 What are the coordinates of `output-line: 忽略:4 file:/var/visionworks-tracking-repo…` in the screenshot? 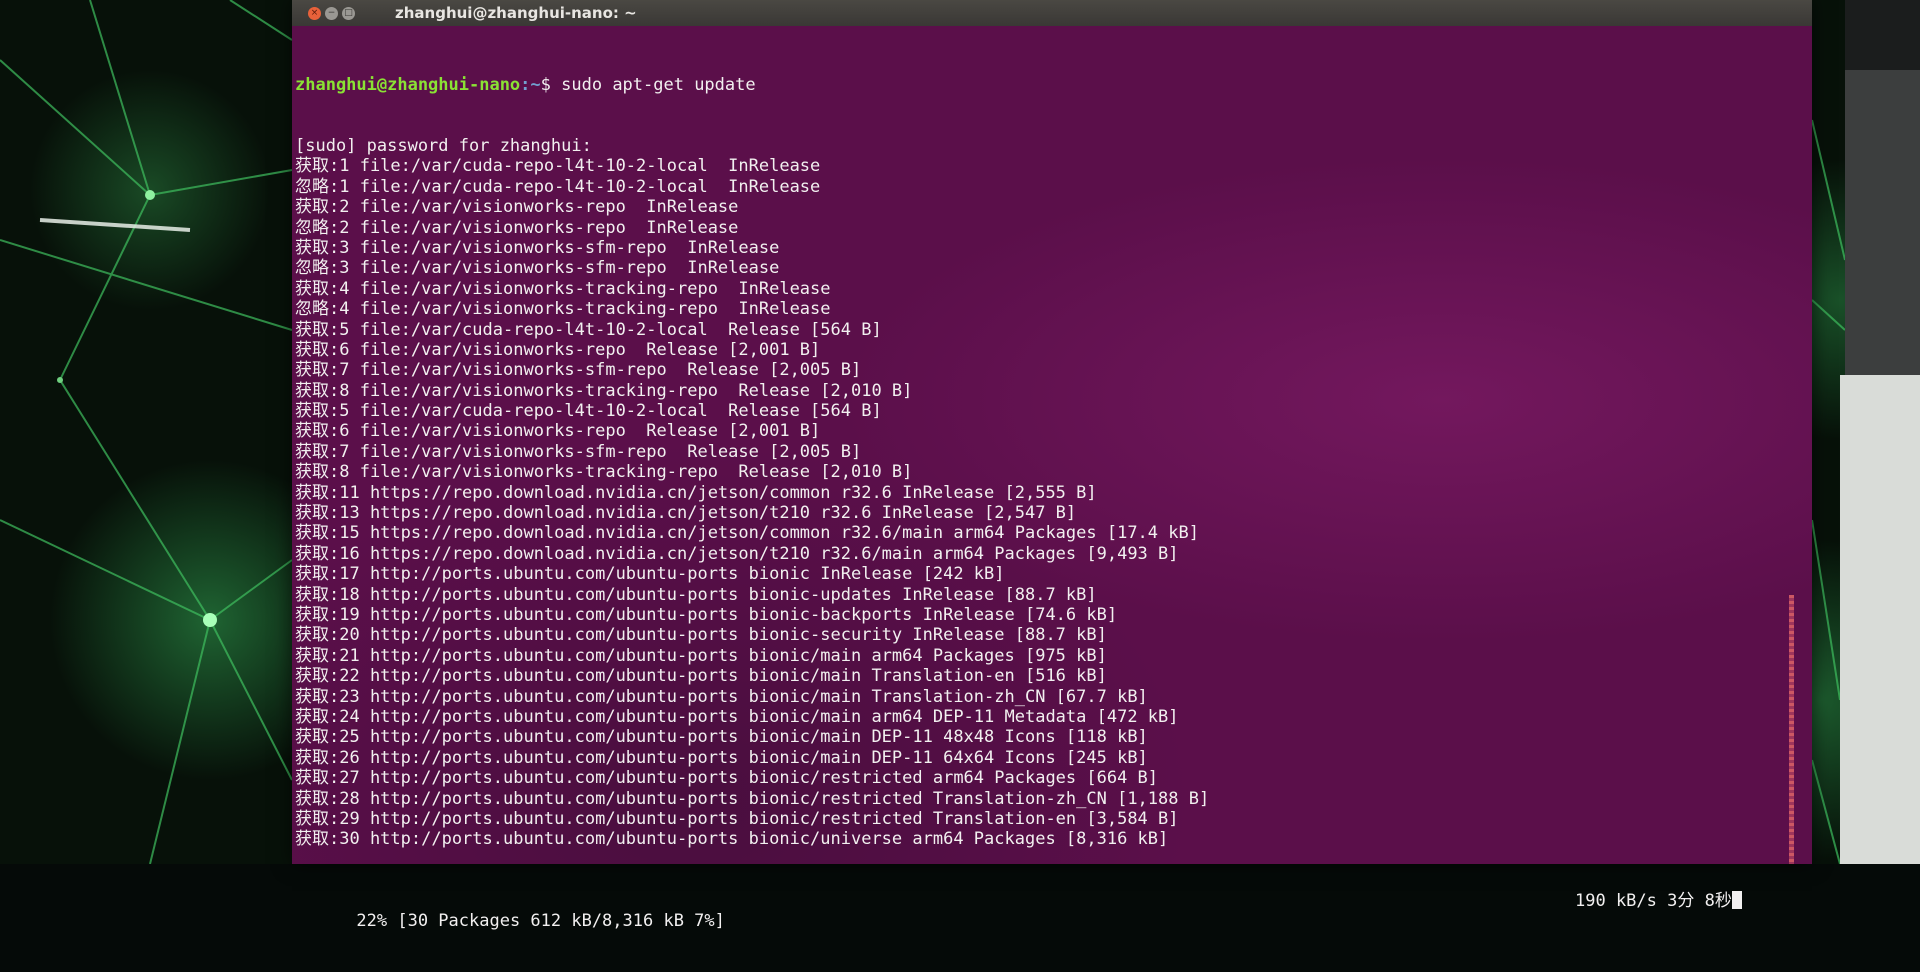 It's located at (563, 309).